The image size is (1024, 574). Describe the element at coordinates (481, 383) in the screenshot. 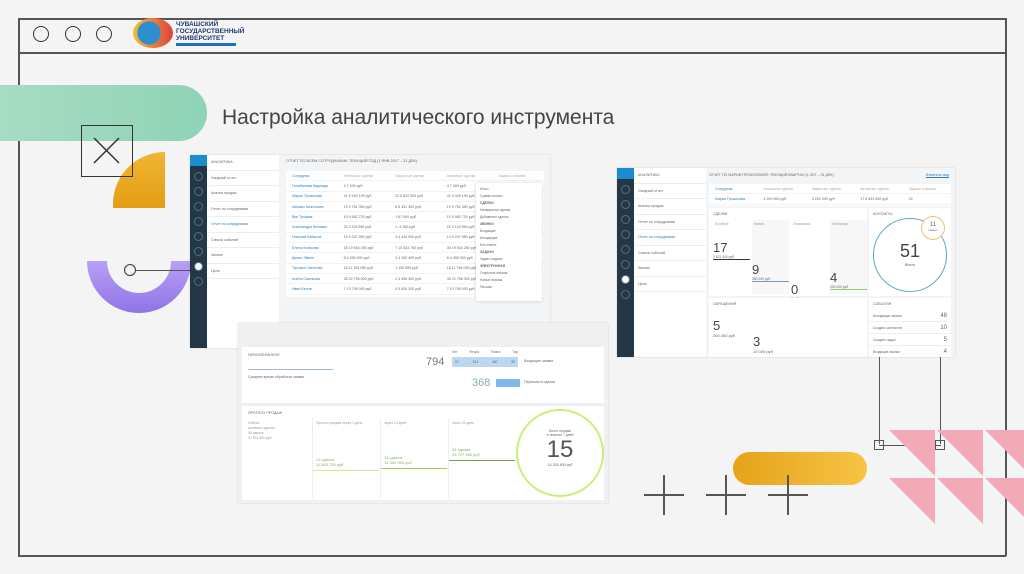

I see `converted-count: 368` at that location.